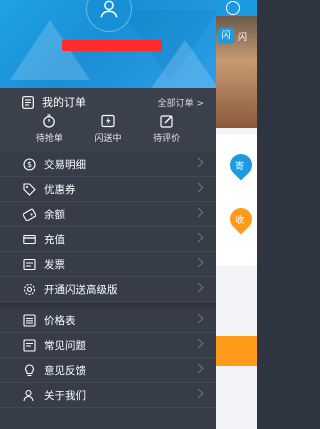 Image resolution: width=320 pixels, height=429 pixels. I want to click on my-orders-title-row: 我的订单, so click(54, 102).